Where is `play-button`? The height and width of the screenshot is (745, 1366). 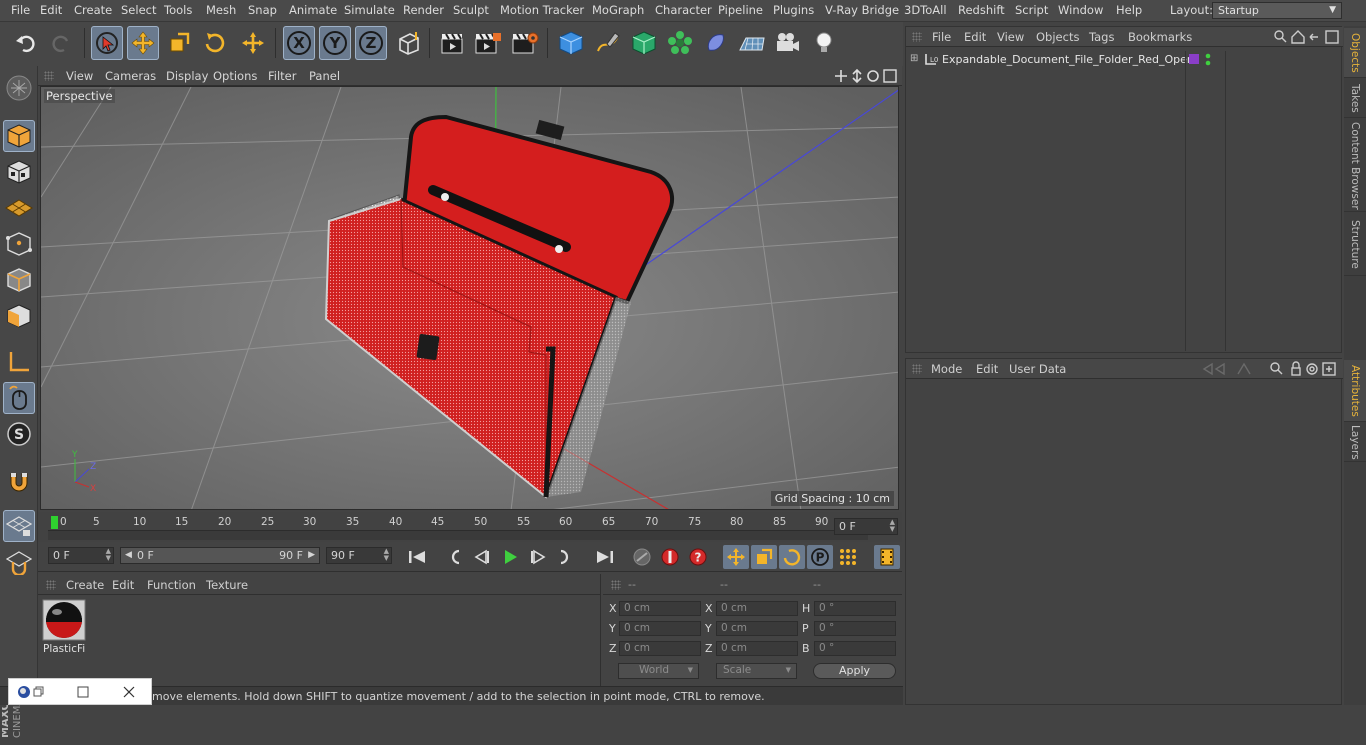
play-button is located at coordinates (510, 557).